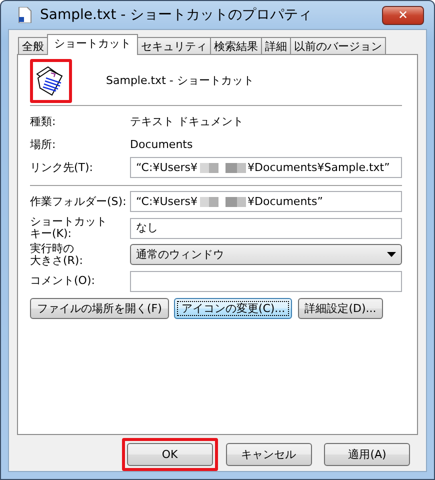 Image resolution: width=435 pixels, height=480 pixels. I want to click on input-field, so click(266, 281).